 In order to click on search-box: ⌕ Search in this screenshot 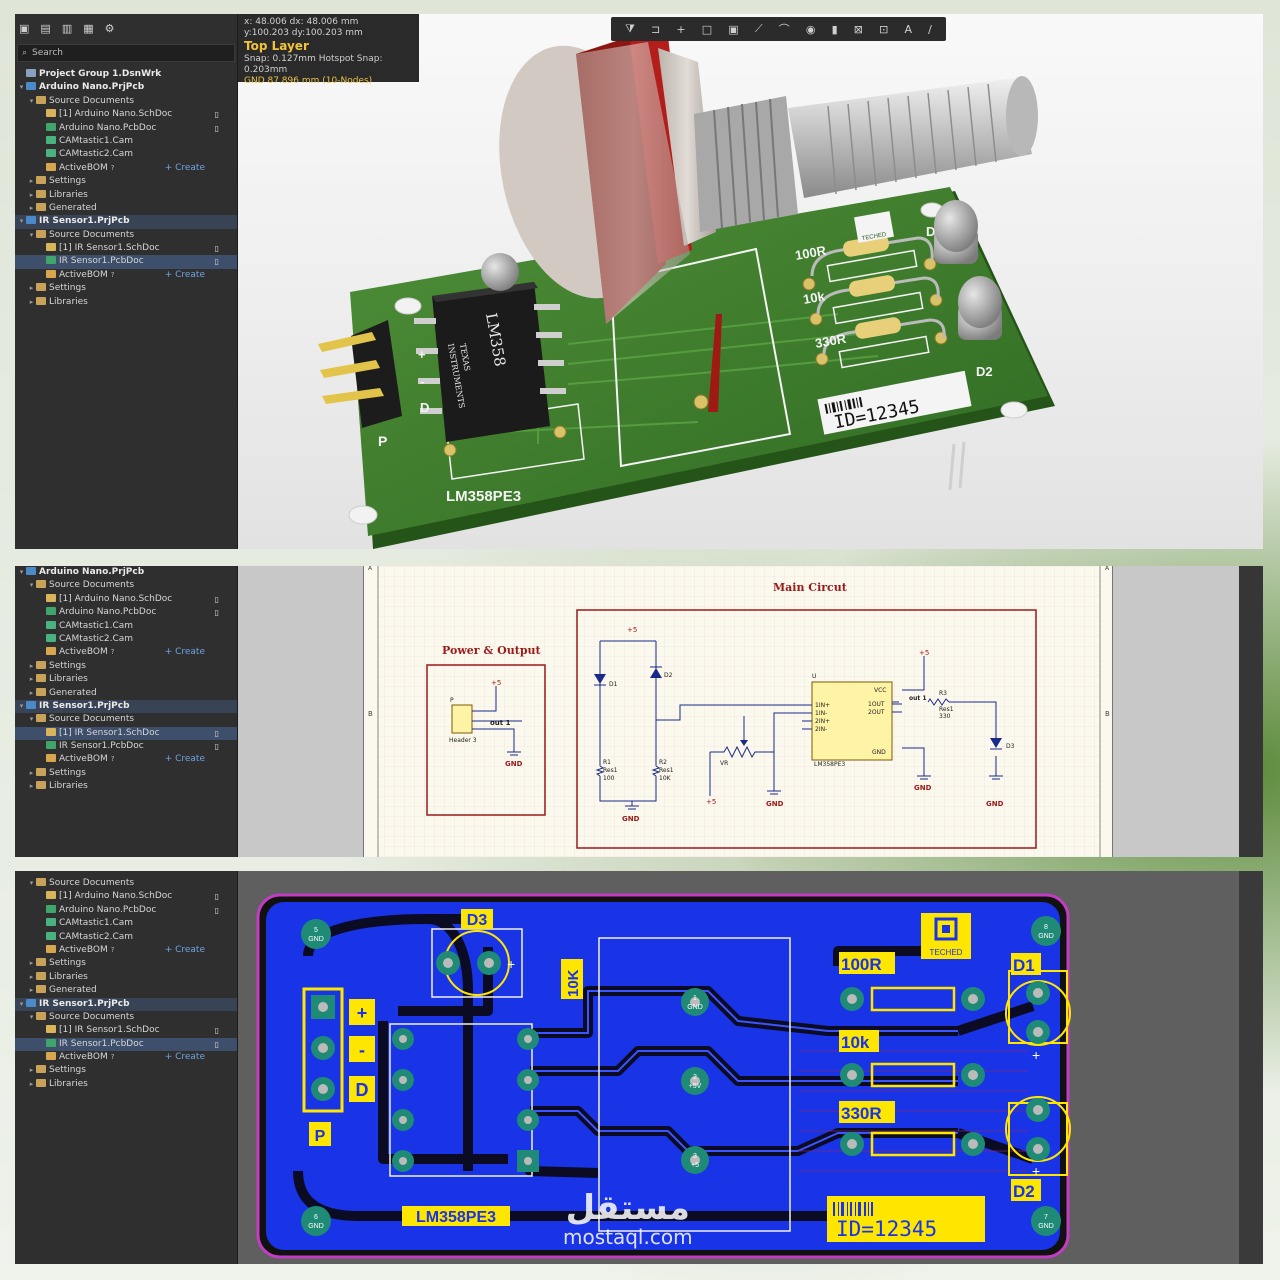, I will do `click(126, 53)`.